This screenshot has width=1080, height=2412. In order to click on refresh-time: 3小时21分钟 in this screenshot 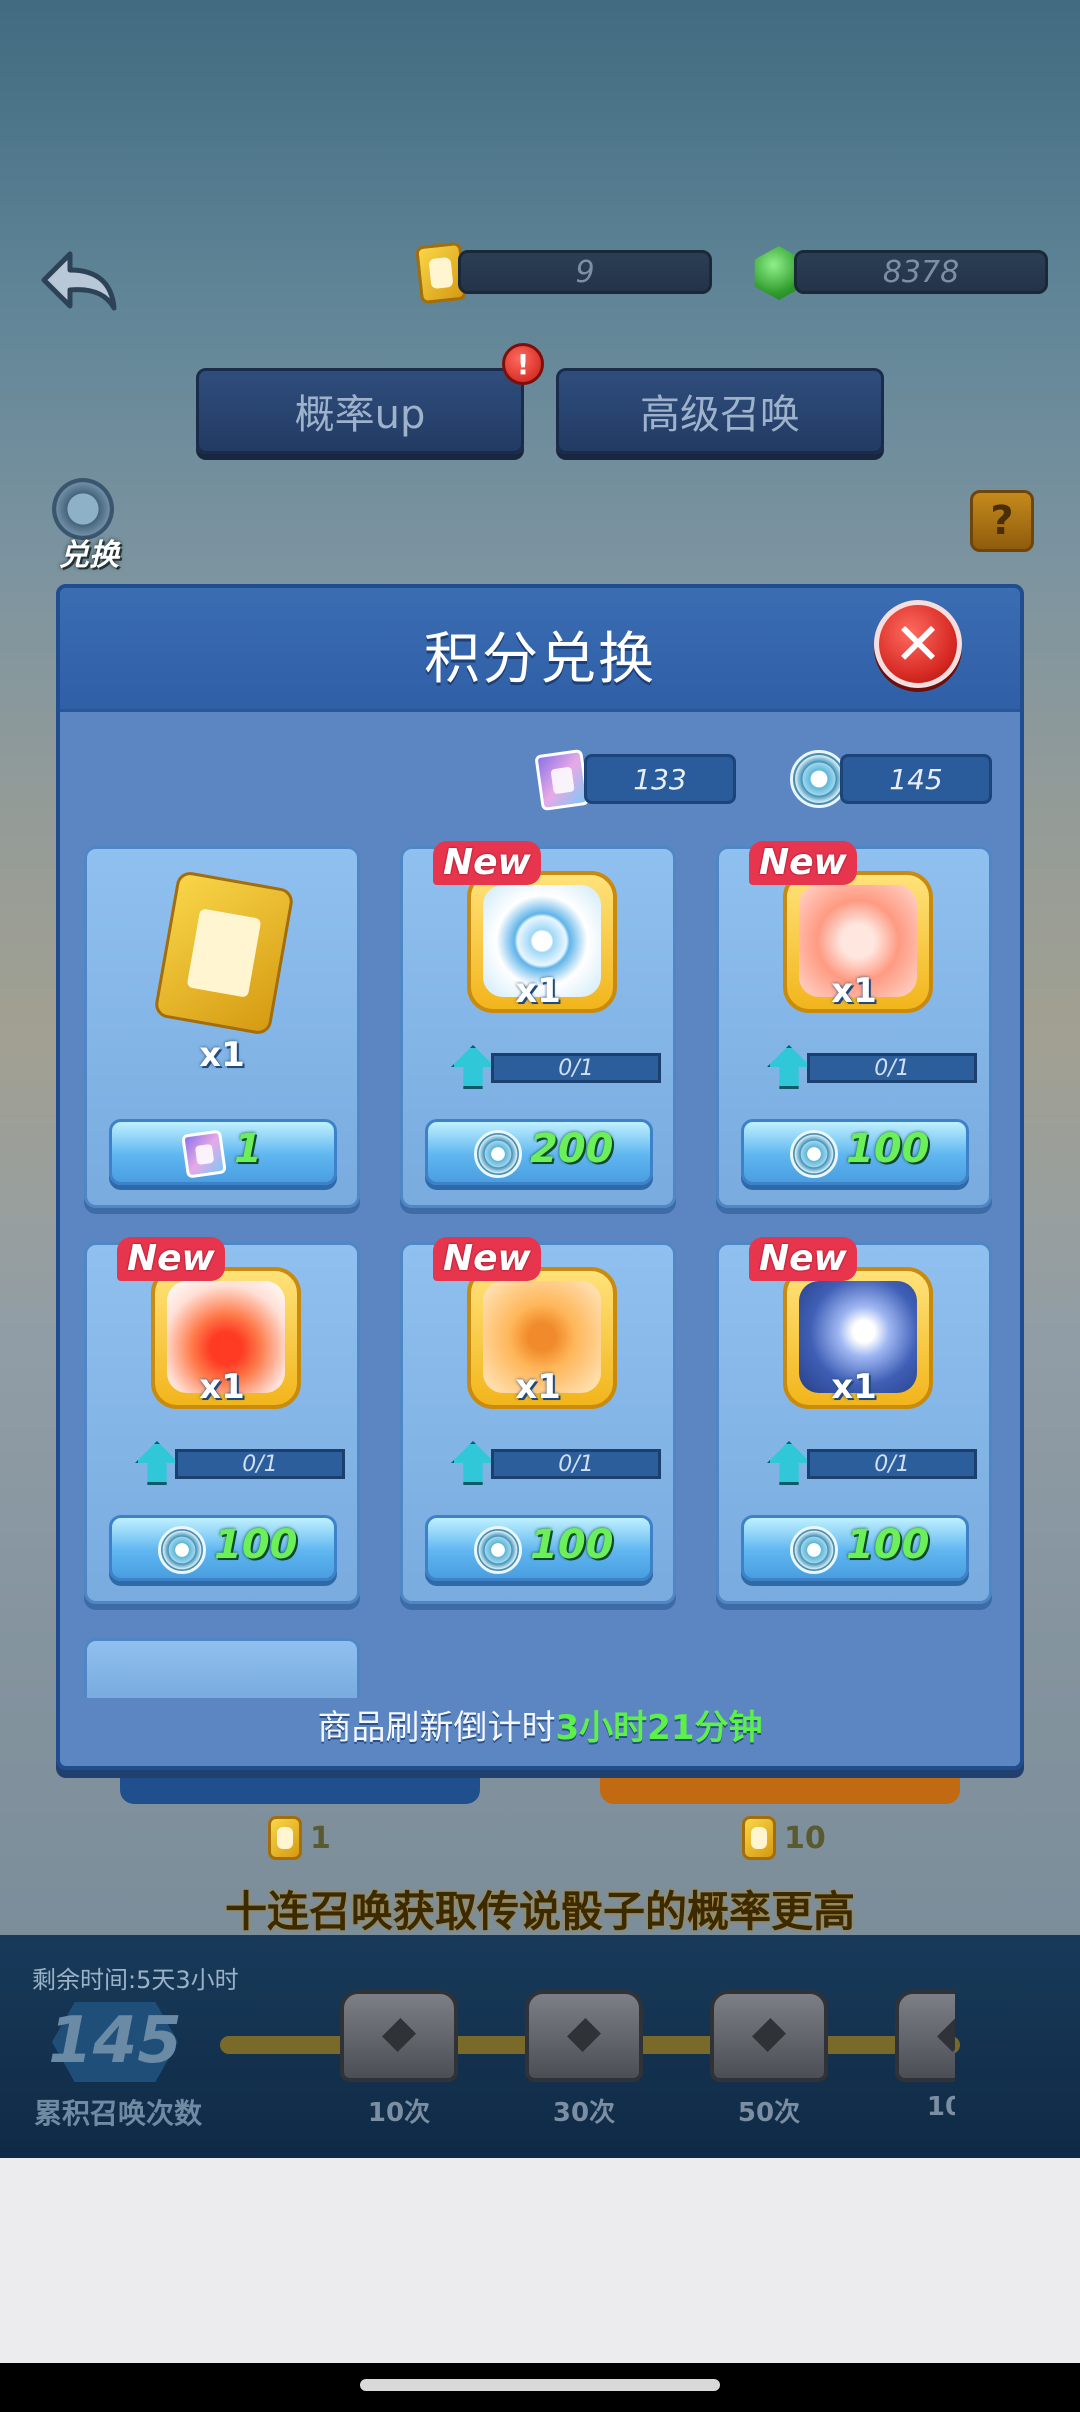, I will do `click(659, 1728)`.